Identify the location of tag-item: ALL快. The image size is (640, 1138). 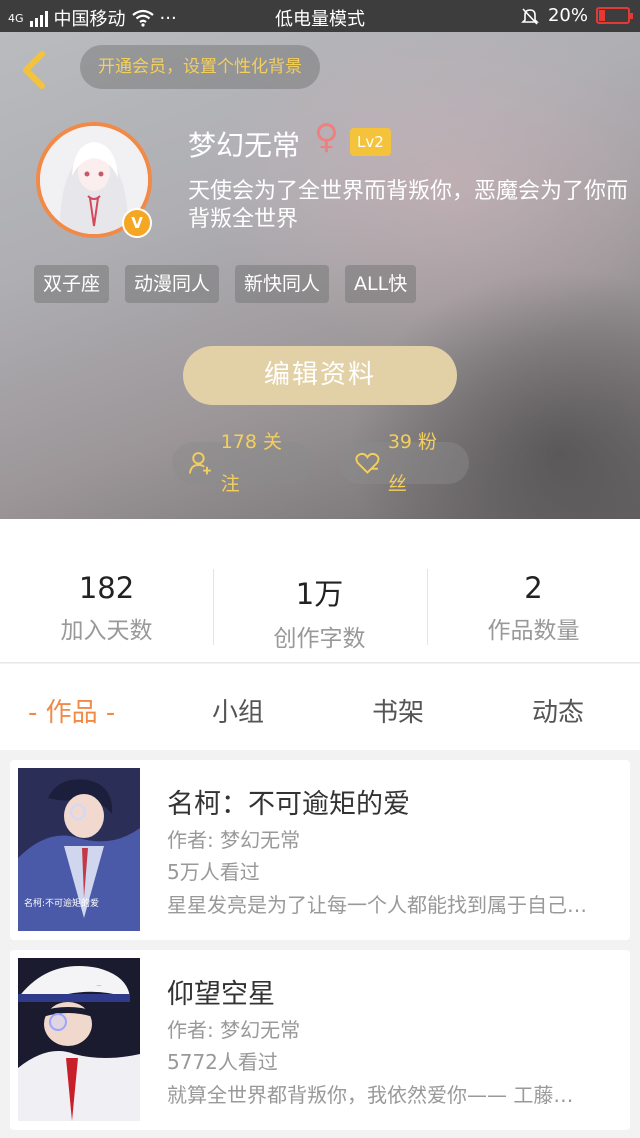
(381, 284).